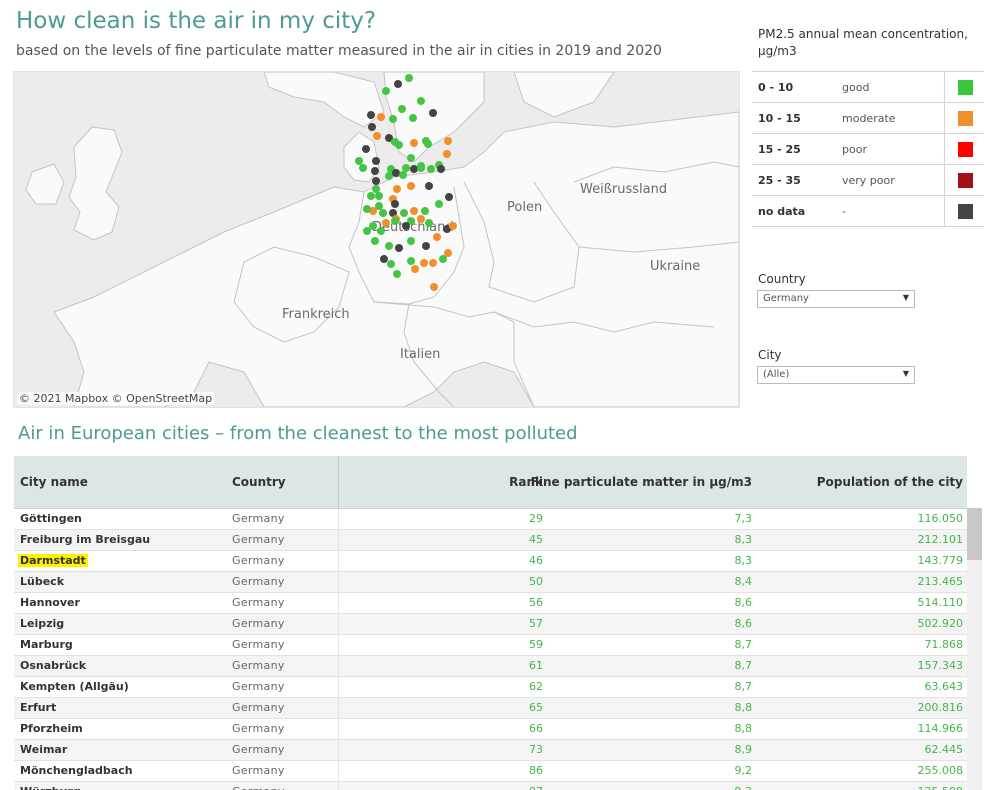  I want to click on map-attribution: © 2021 Mapbox © OpenStreetMap, so click(116, 398).